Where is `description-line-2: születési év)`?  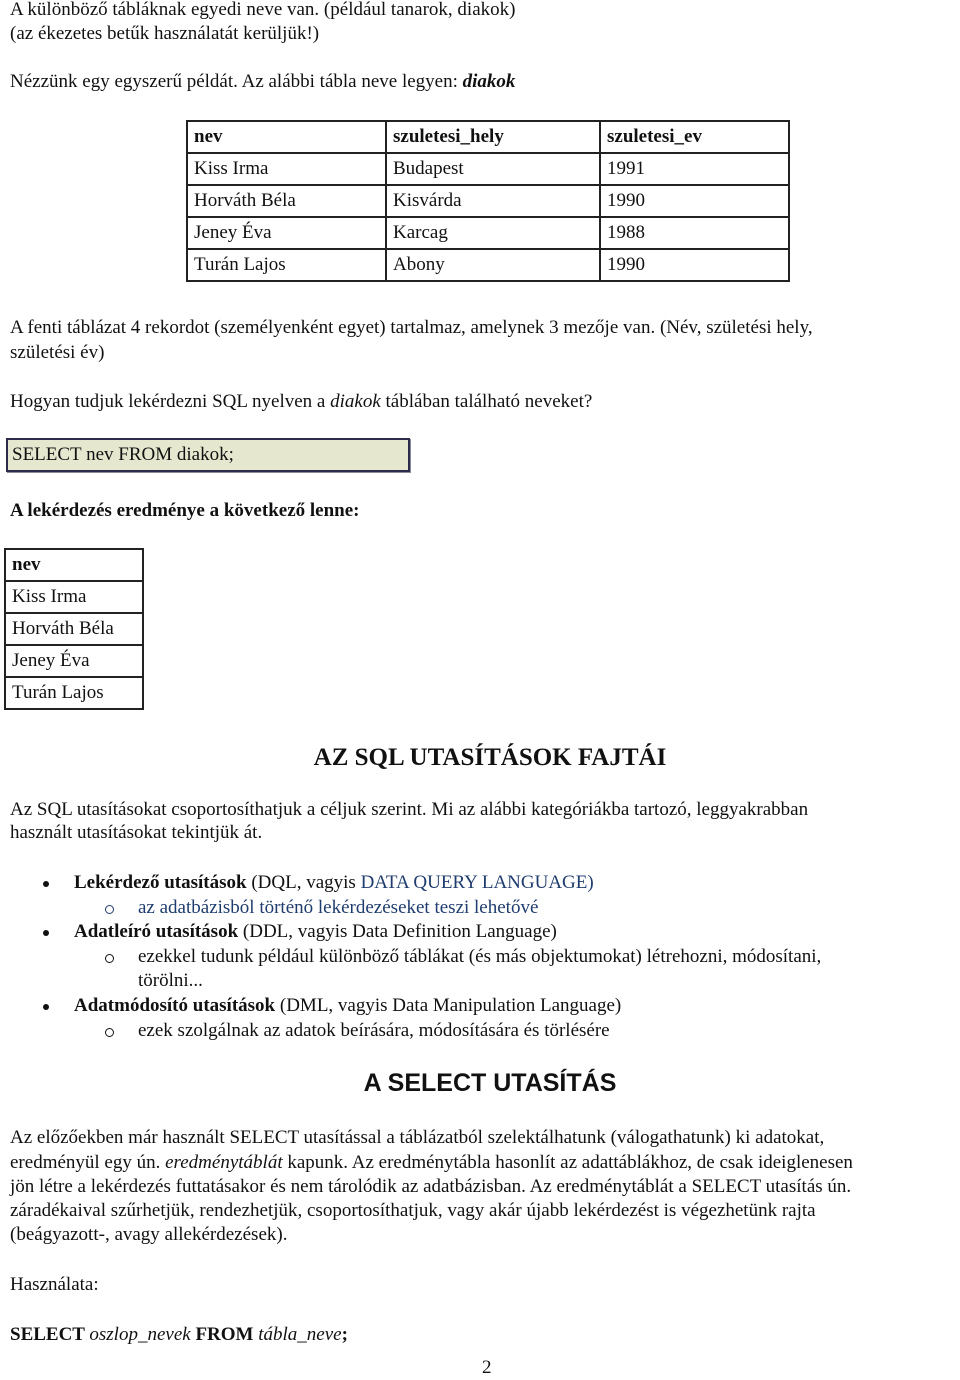
description-line-2: születési év) is located at coordinates (57, 352).